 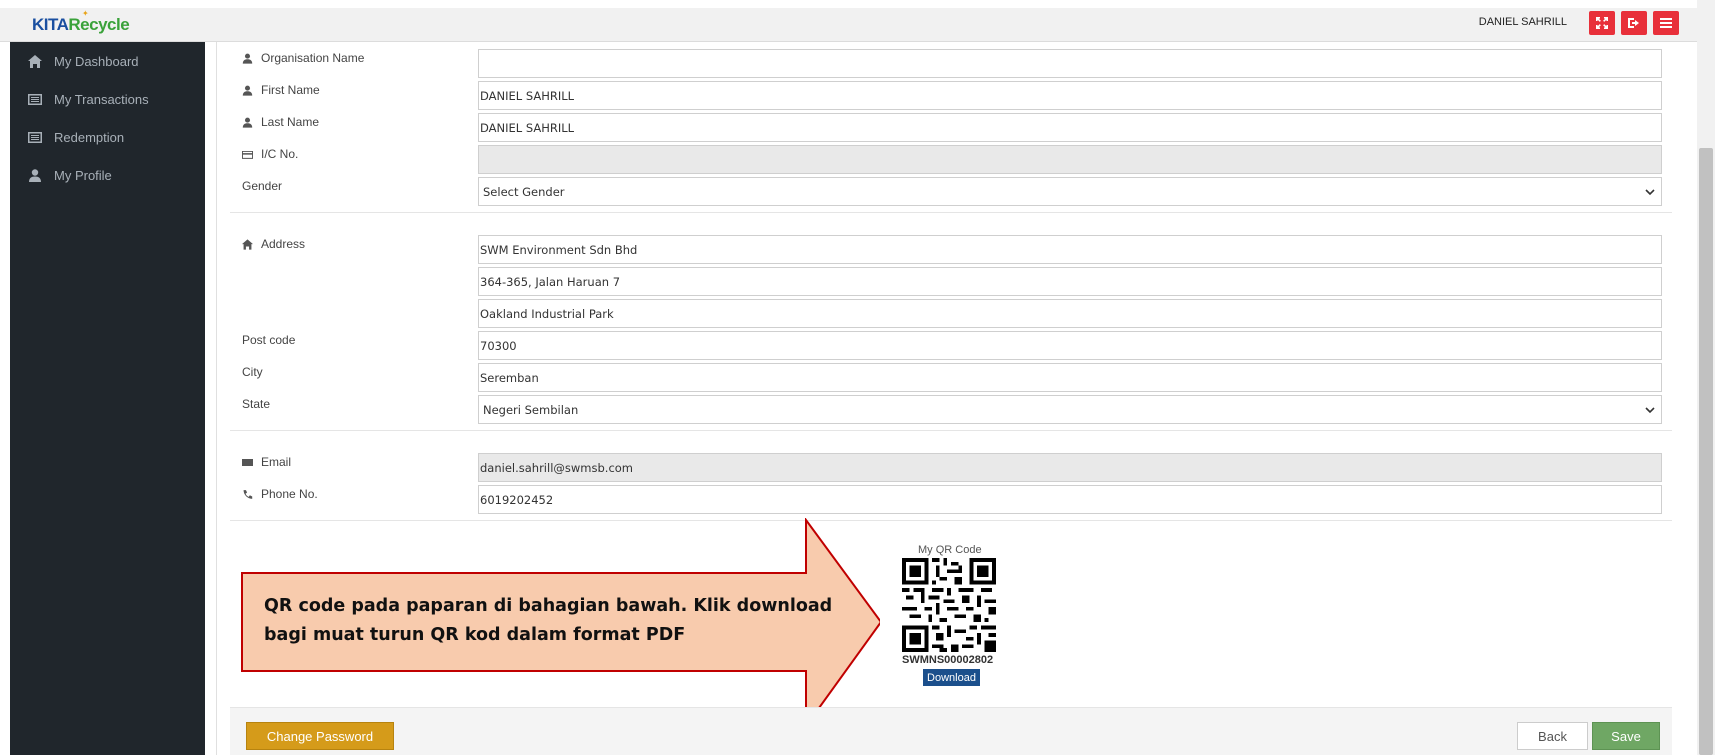 What do you see at coordinates (1070, 377) in the screenshot?
I see `city-field: Seremban` at bounding box center [1070, 377].